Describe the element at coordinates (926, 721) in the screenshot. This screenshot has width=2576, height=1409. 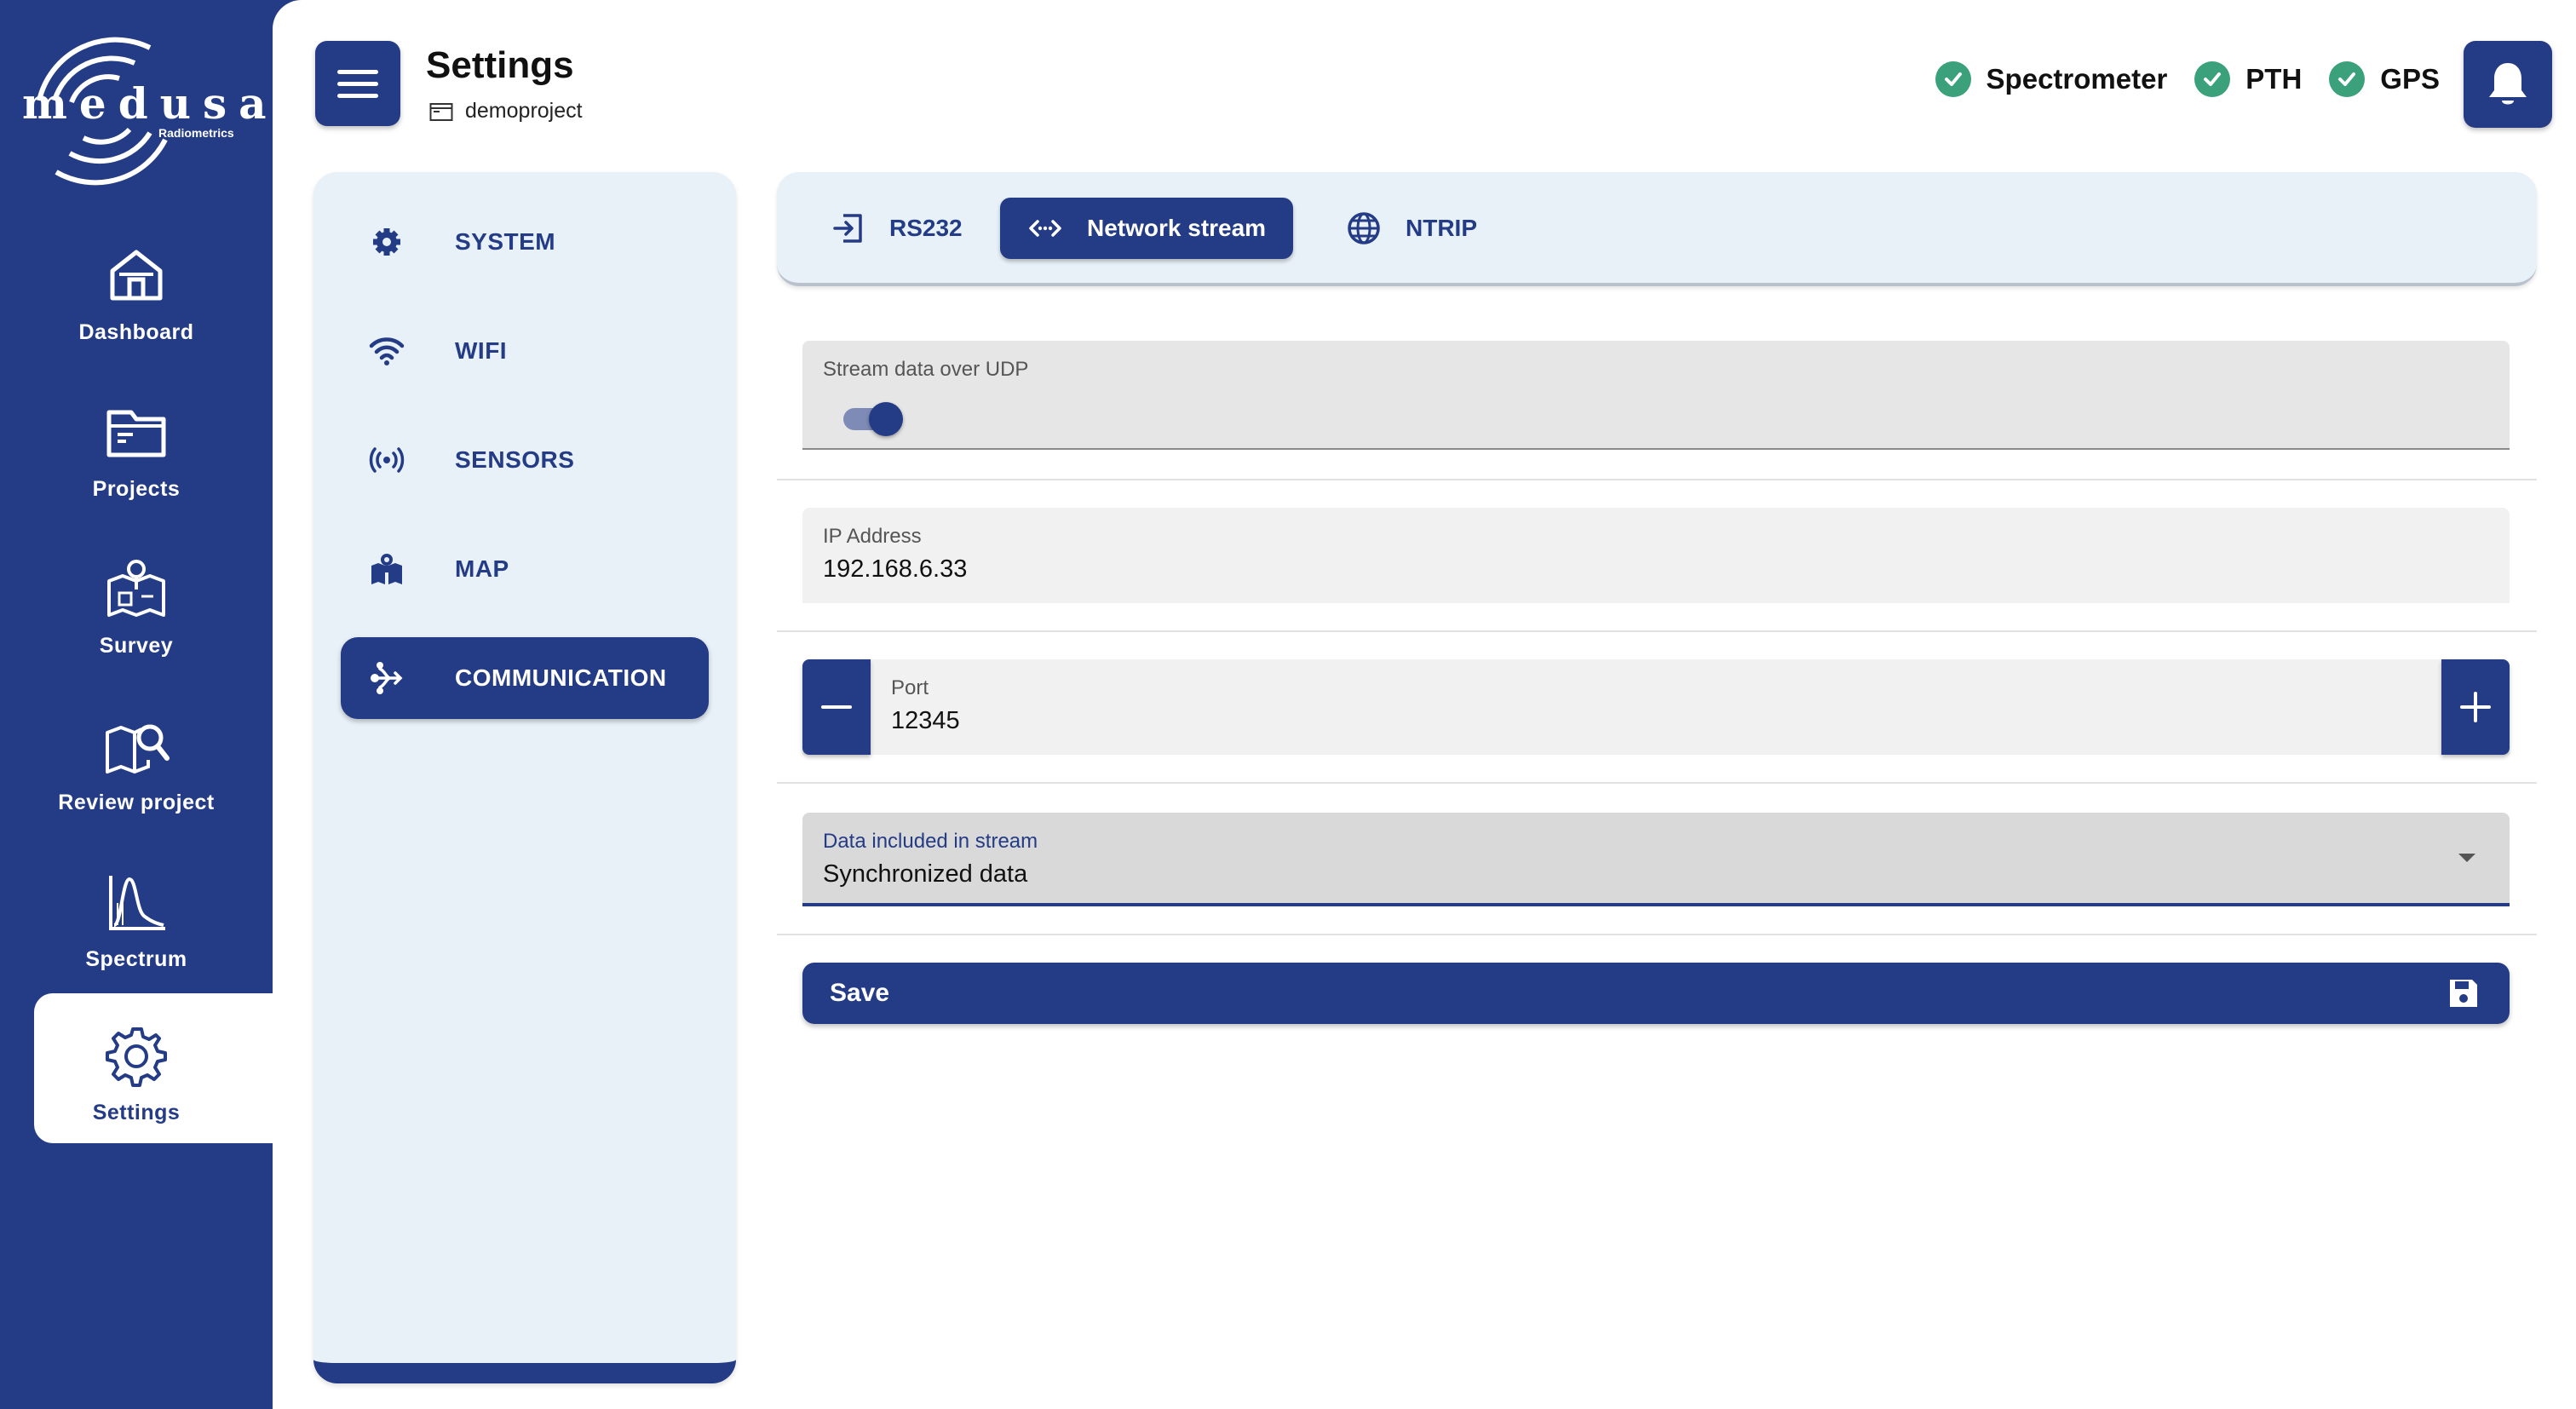
I see `port-value: 12345` at that location.